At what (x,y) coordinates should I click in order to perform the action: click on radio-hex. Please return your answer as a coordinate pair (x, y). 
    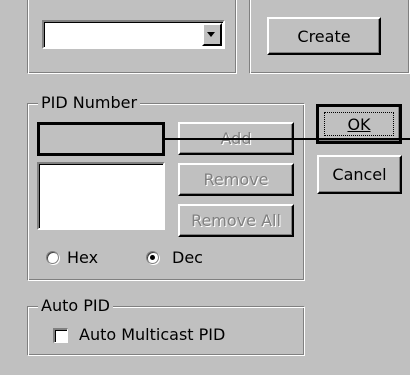
    Looking at the image, I should click on (52, 257).